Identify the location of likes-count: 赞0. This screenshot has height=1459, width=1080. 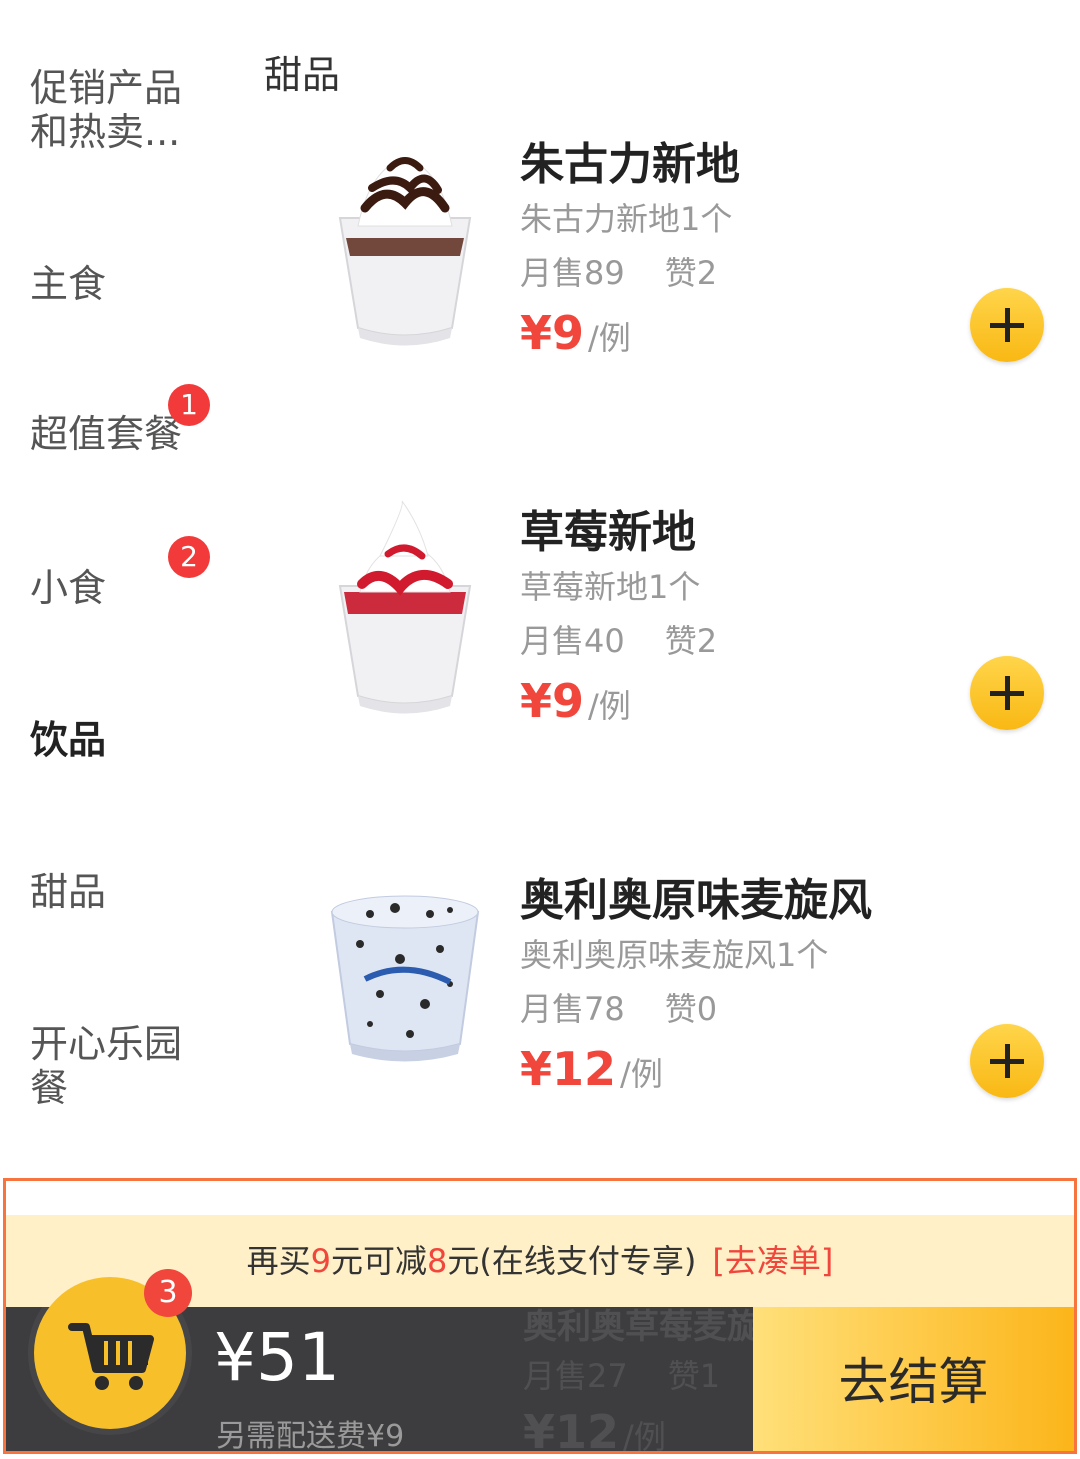
(691, 1009).